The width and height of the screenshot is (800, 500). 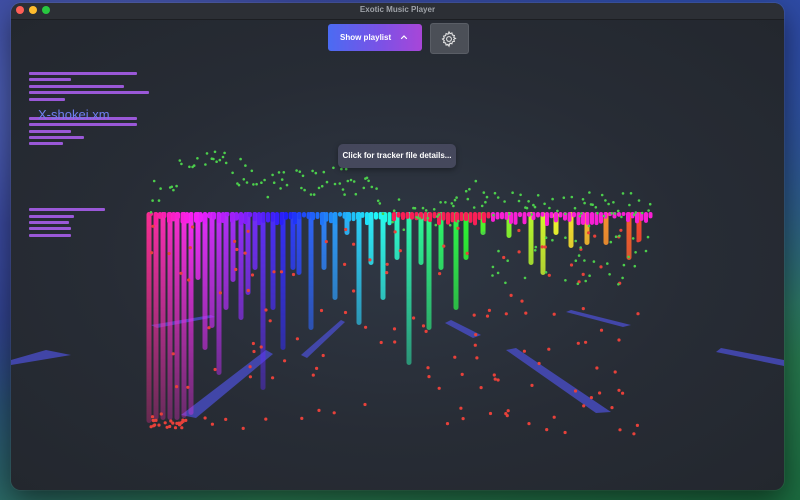 What do you see at coordinates (449, 38) in the screenshot?
I see `settings-button` at bounding box center [449, 38].